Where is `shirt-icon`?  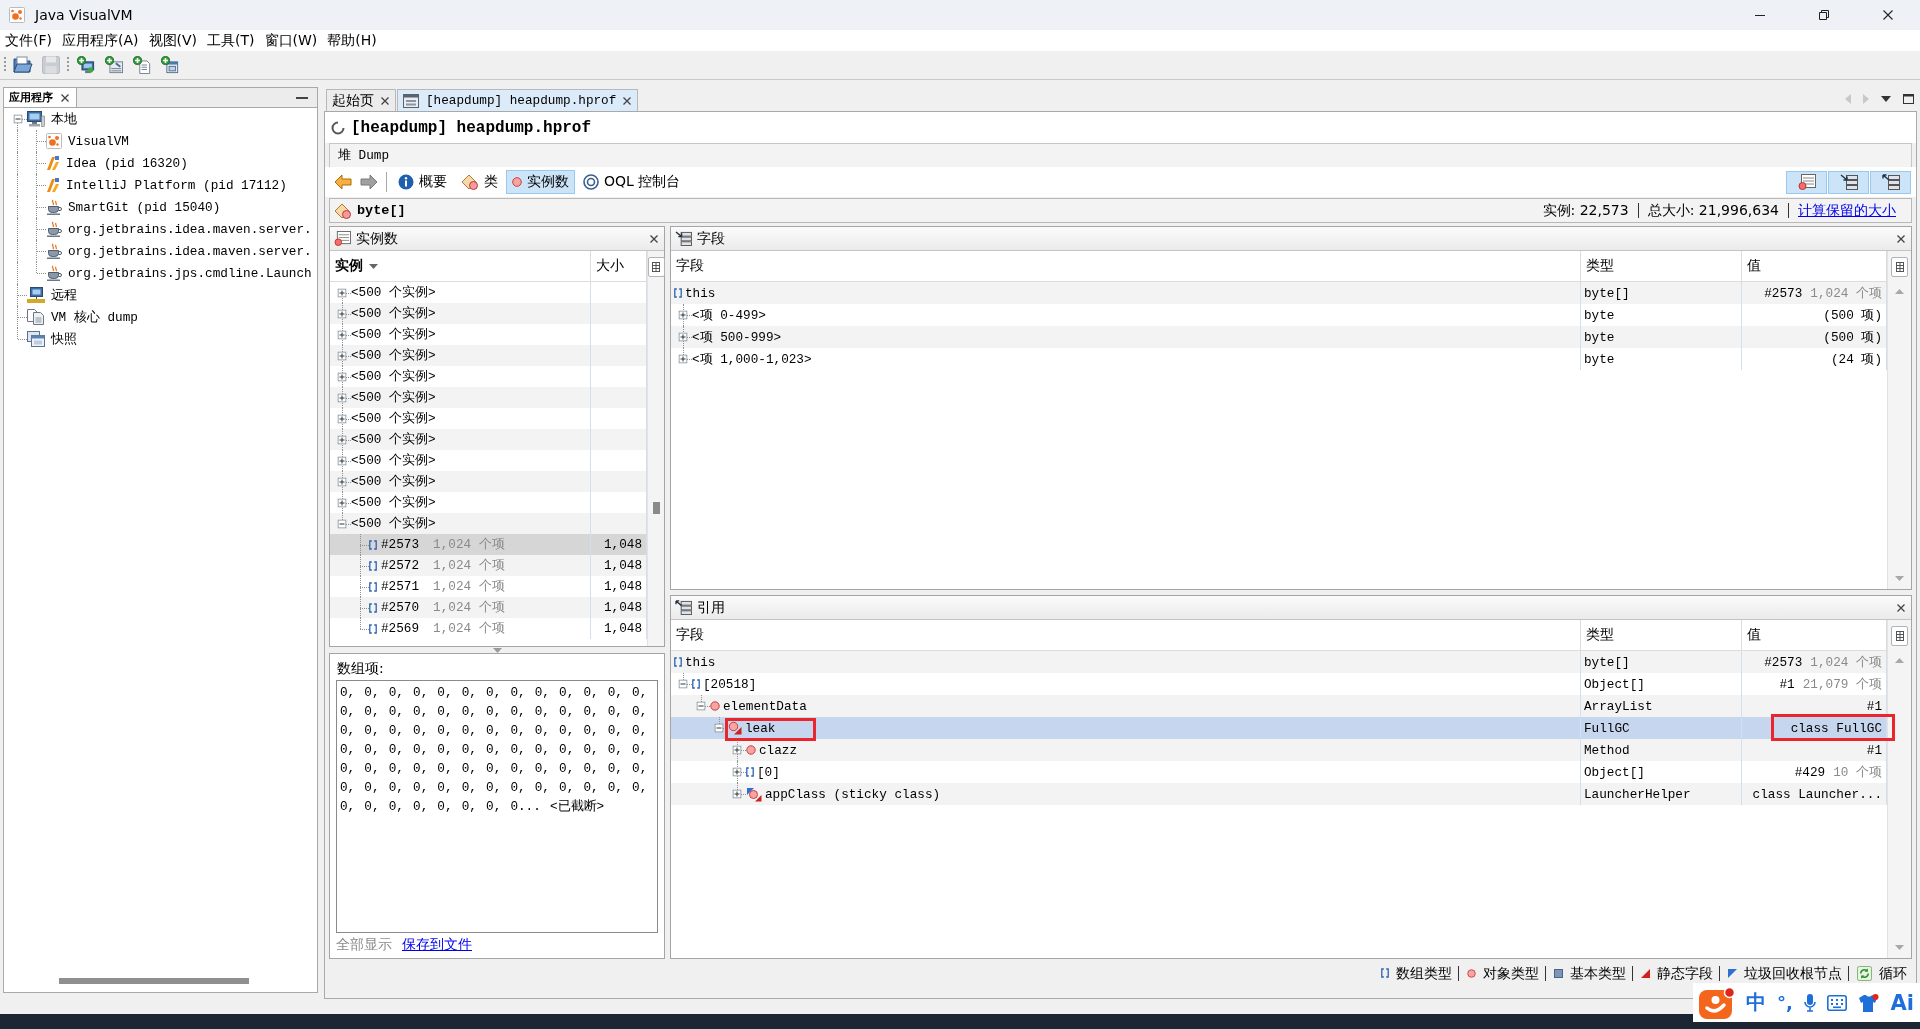 shirt-icon is located at coordinates (1868, 1002).